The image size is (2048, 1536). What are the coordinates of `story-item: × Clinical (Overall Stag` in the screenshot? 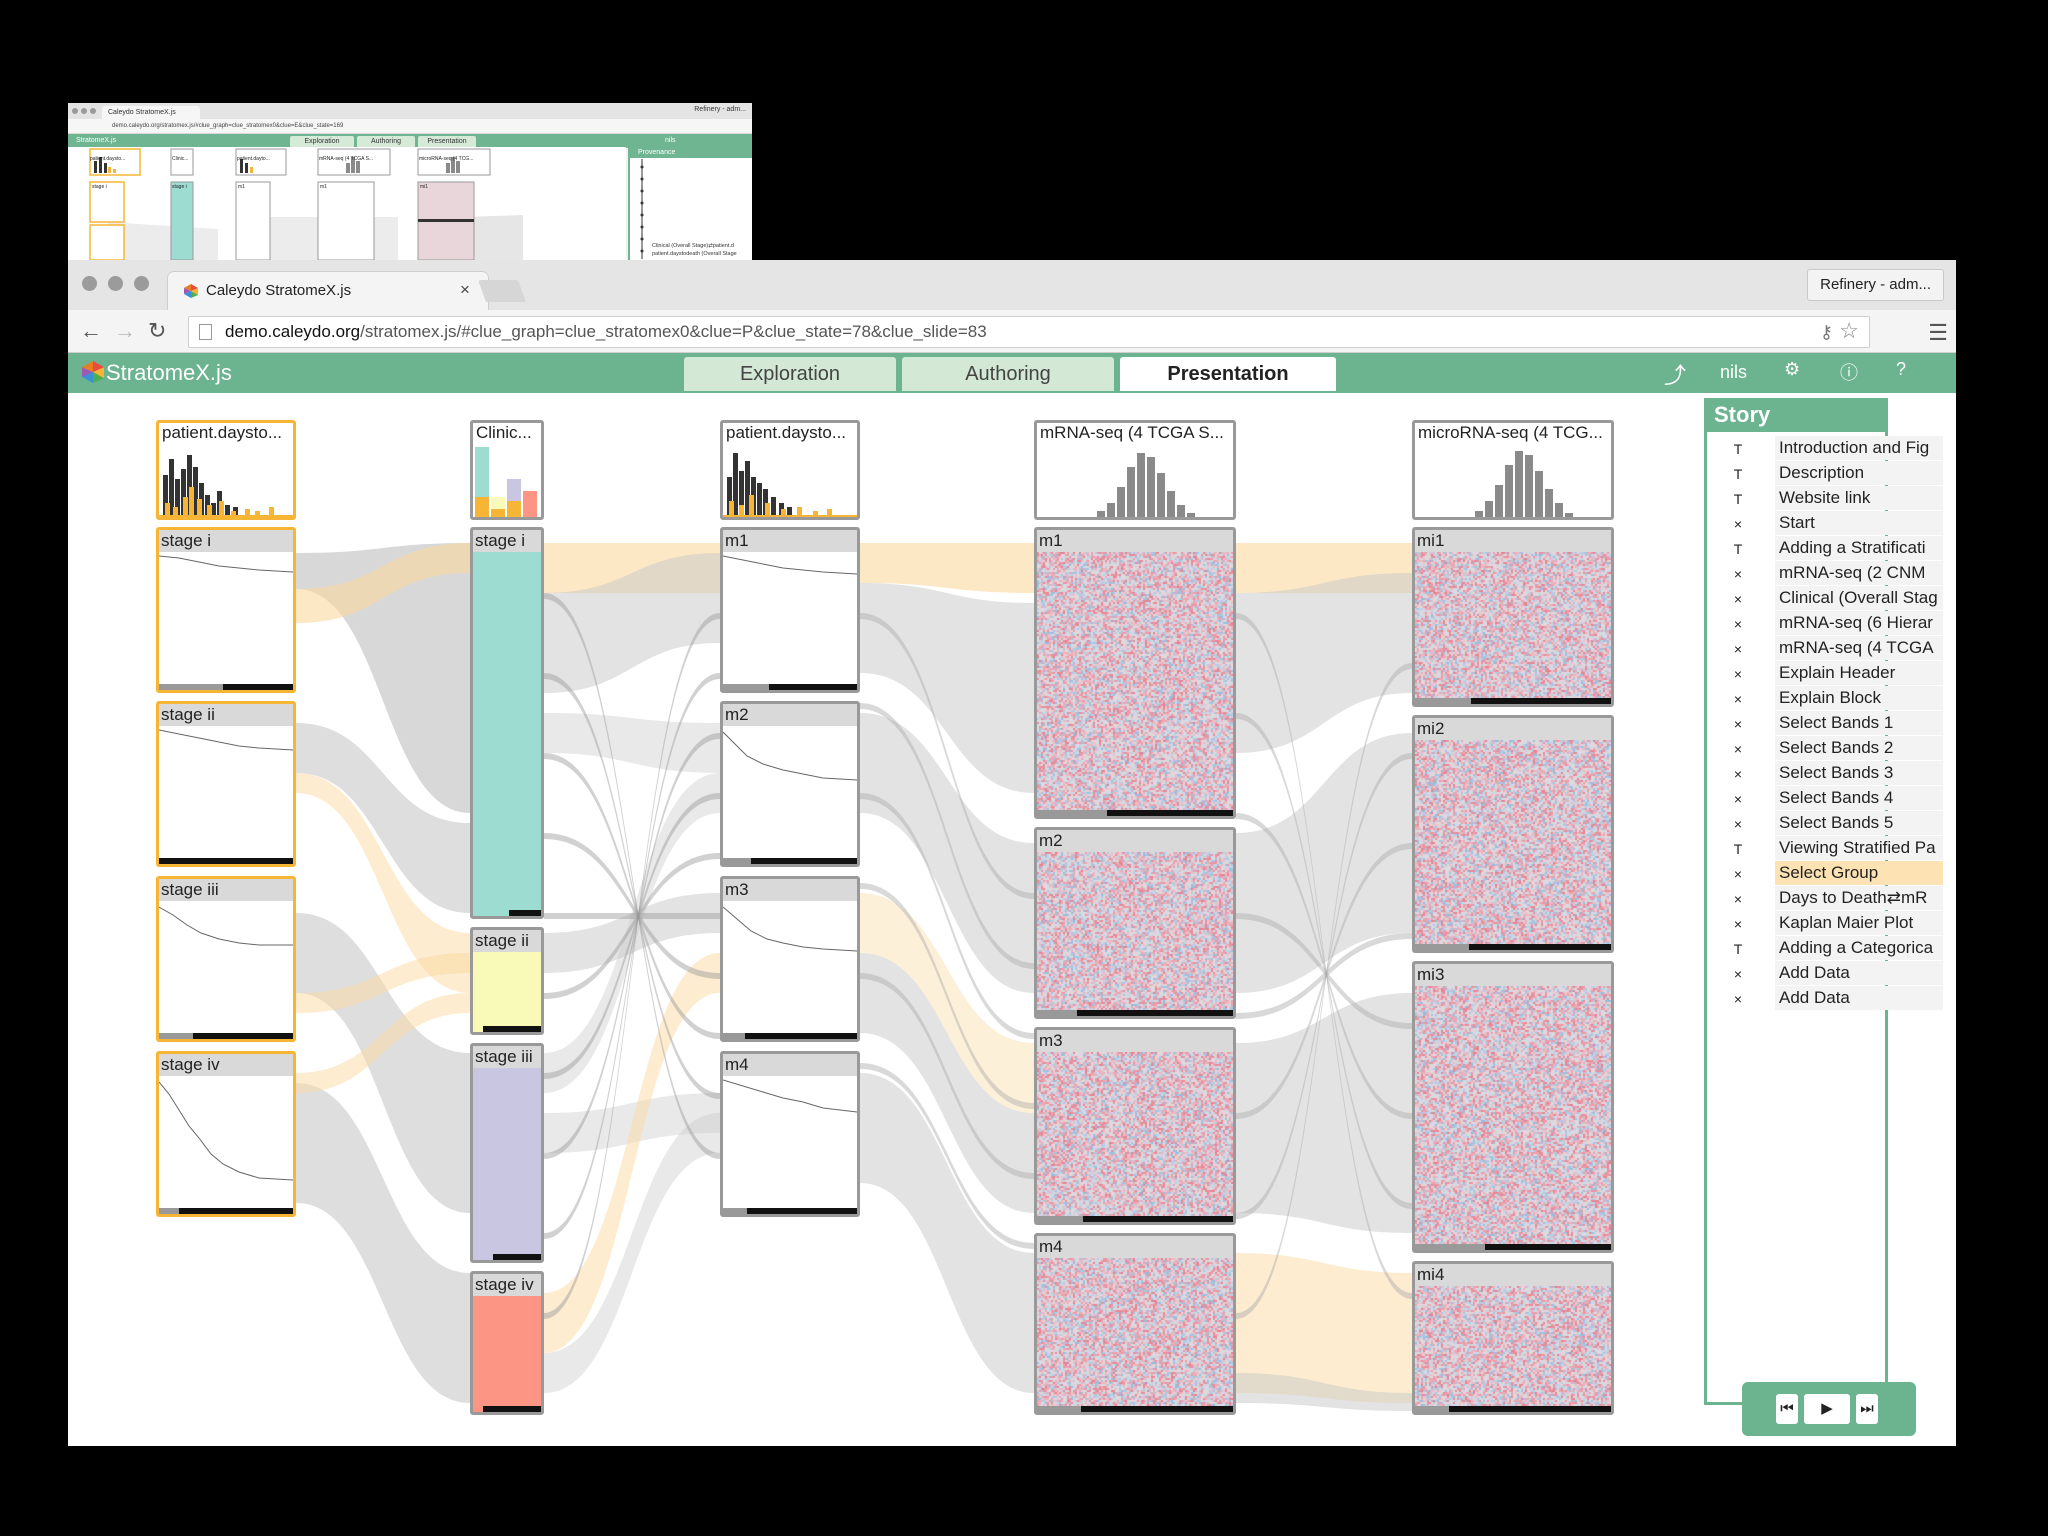 It's located at (1828, 599).